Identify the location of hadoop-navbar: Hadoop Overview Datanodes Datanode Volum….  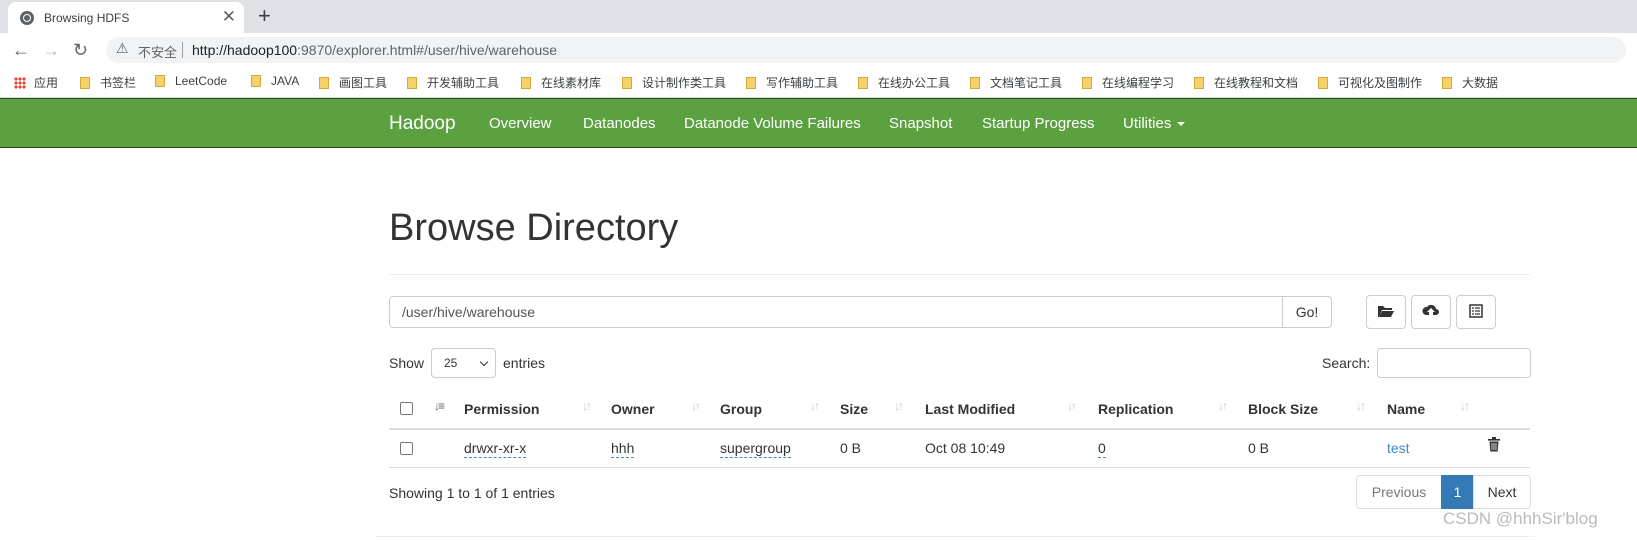
(818, 123).